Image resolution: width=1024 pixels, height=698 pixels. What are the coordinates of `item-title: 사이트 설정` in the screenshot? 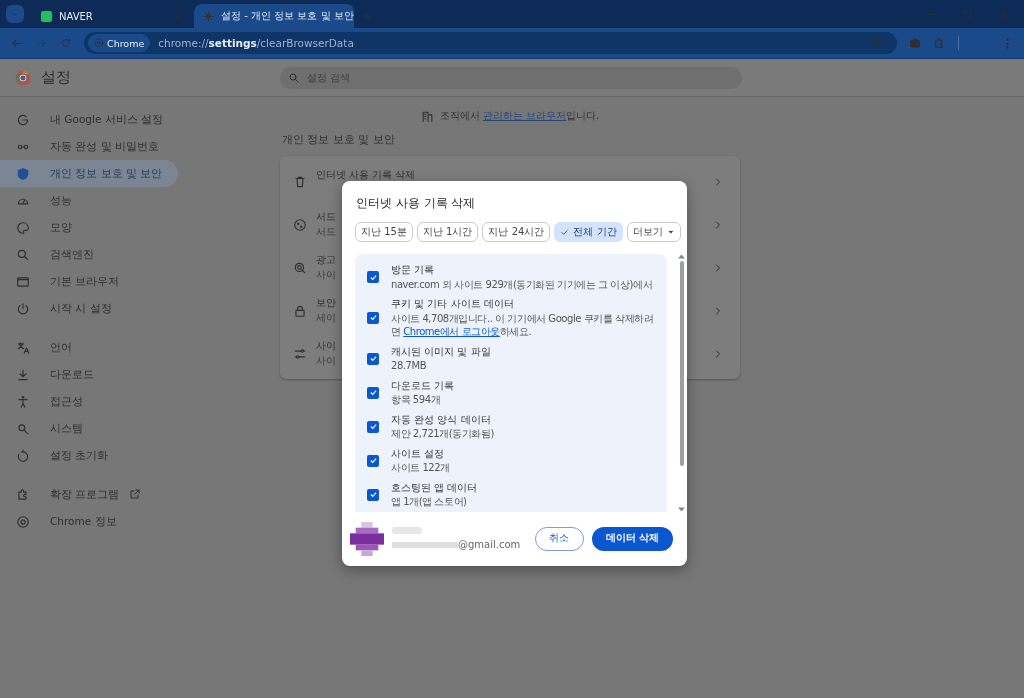 It's located at (418, 453).